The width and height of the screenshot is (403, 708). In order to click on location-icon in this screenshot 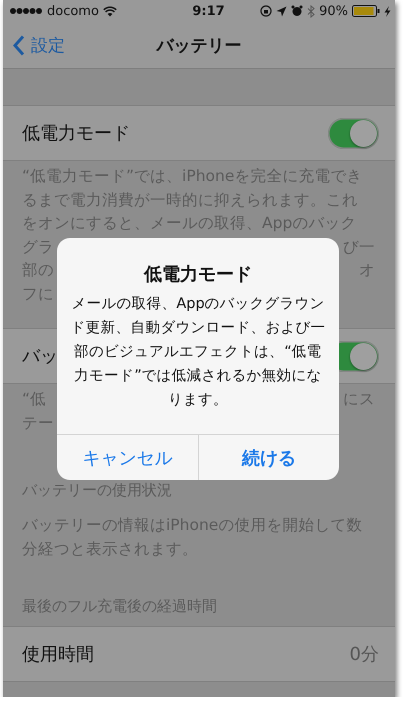, I will do `click(282, 11)`.